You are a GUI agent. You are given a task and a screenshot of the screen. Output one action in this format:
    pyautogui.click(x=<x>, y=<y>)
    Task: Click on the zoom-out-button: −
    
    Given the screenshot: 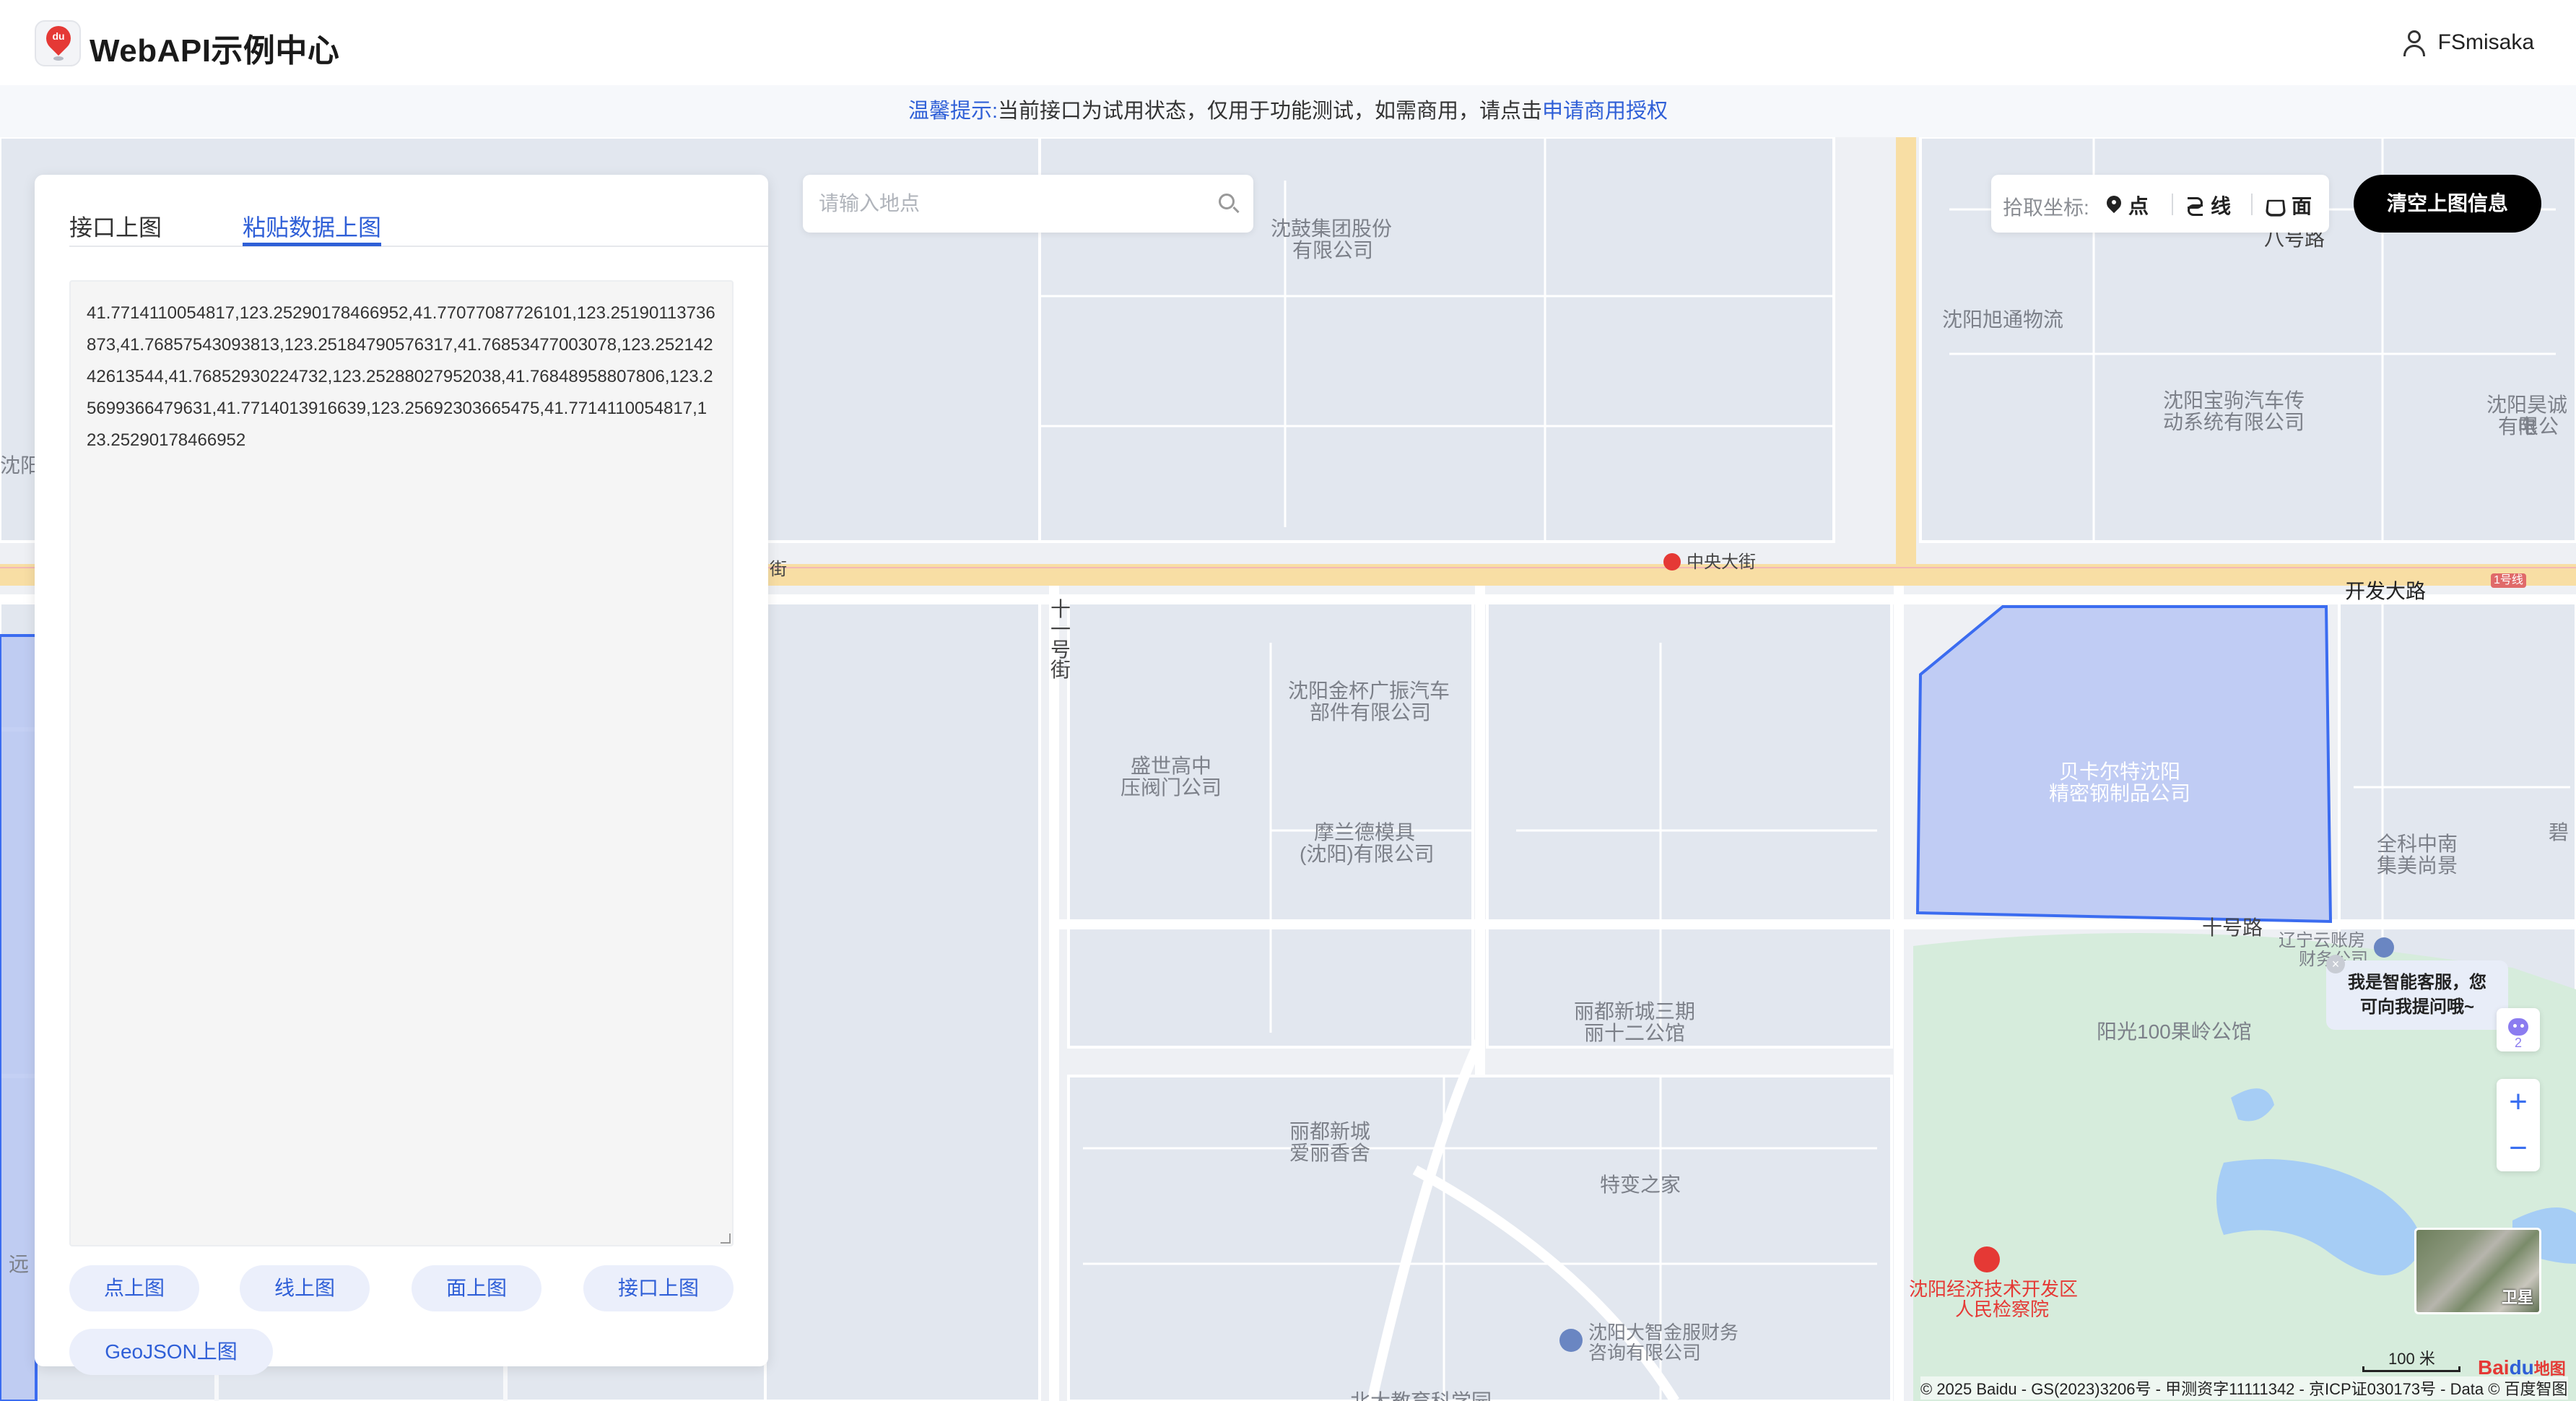 What is the action you would take?
    pyautogui.click(x=2518, y=1148)
    